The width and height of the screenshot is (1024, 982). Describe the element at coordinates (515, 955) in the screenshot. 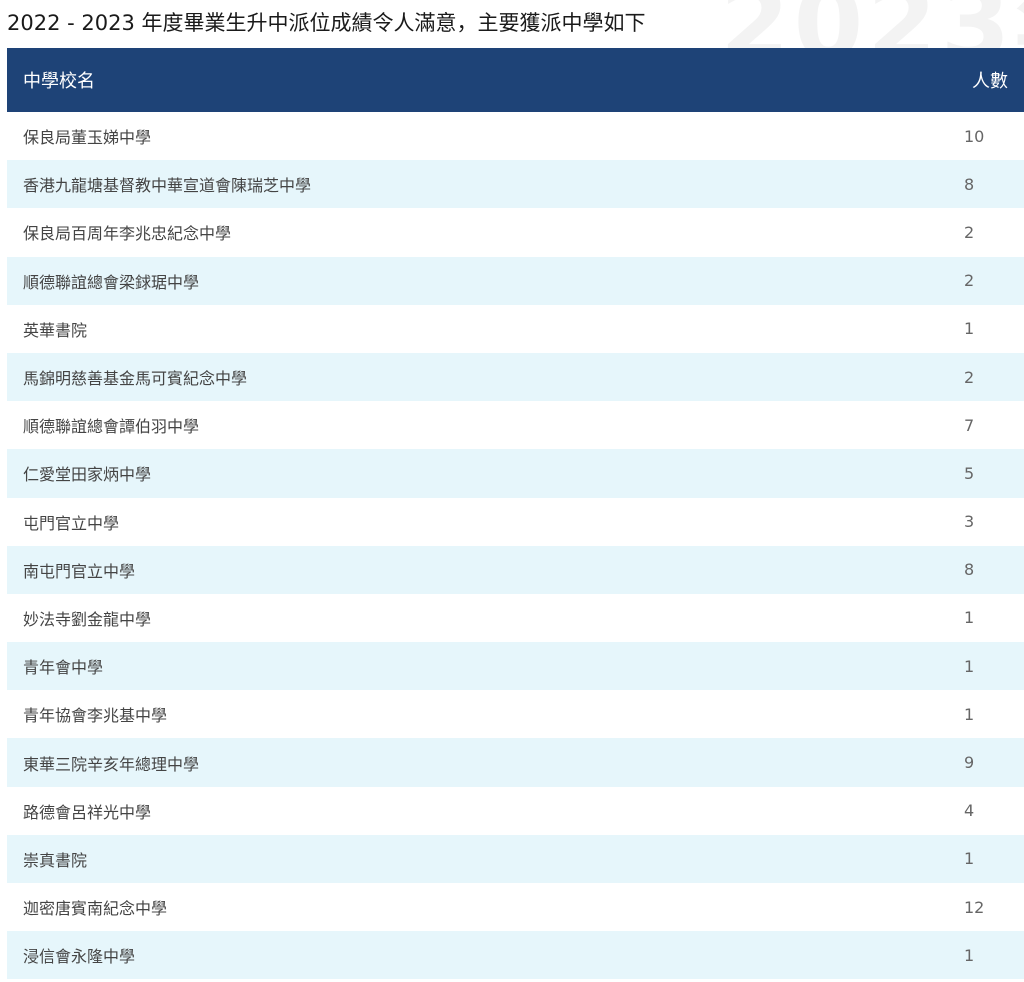

I see `table-row: 浸信會永隆中學 1` at that location.